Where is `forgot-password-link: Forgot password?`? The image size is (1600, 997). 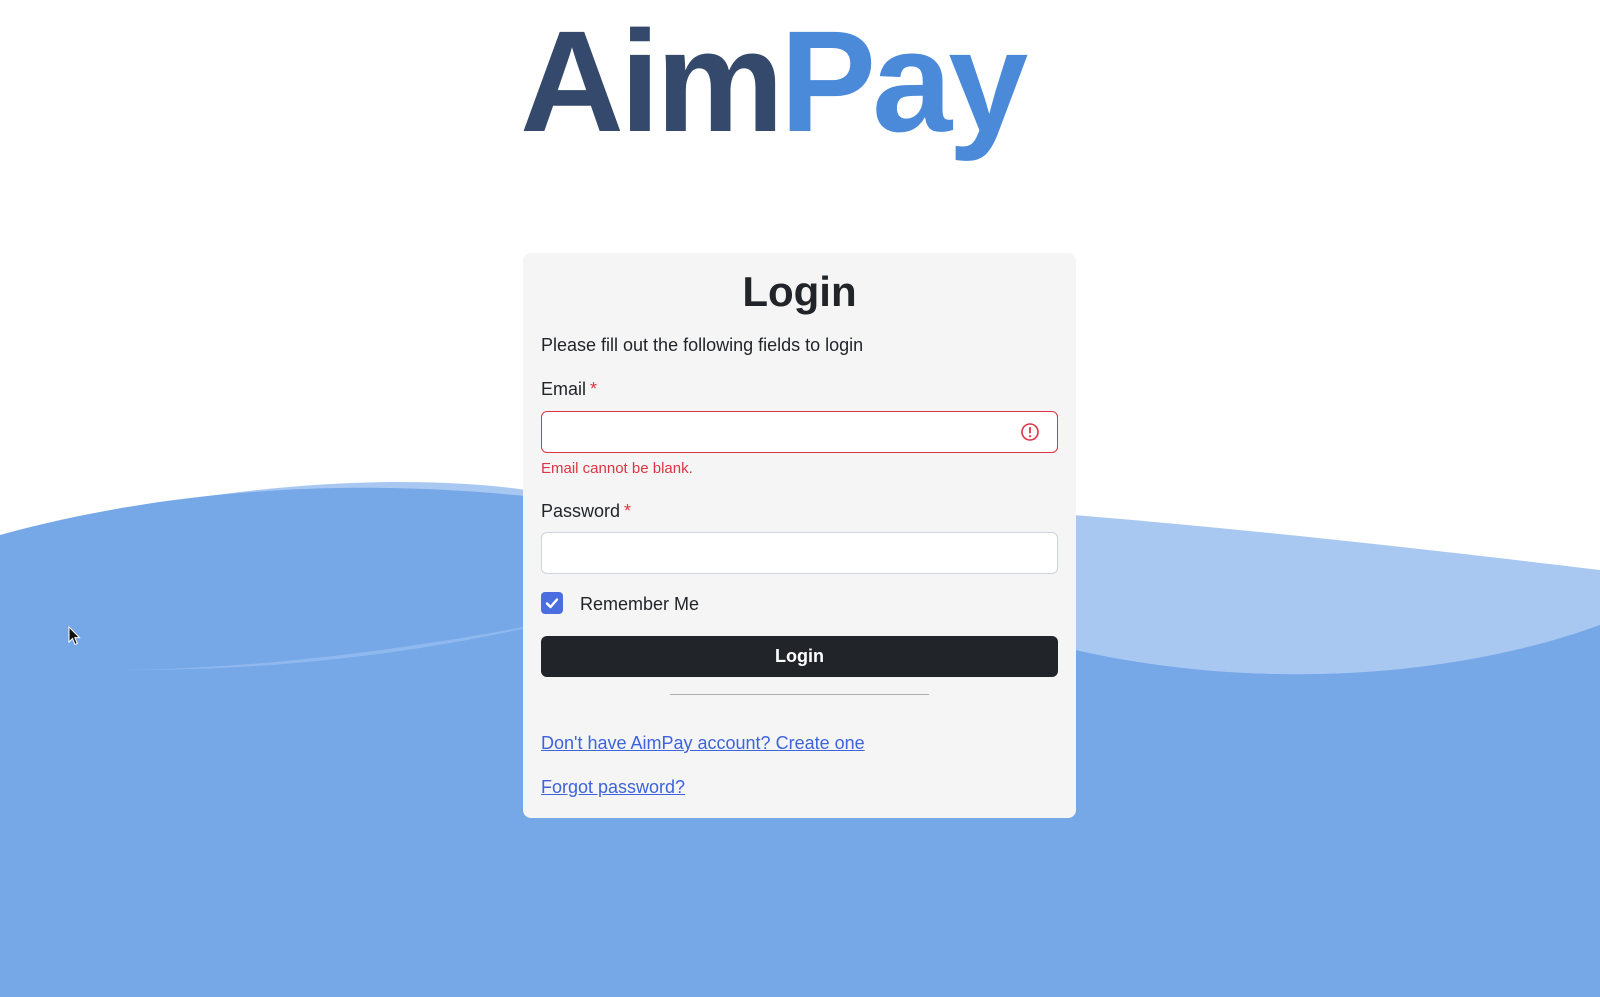
forgot-password-link: Forgot password? is located at coordinates (613, 787).